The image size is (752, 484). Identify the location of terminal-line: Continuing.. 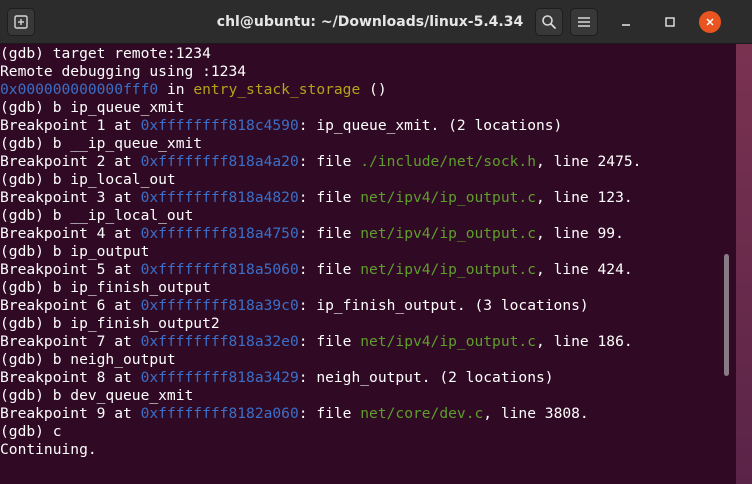
(320, 450).